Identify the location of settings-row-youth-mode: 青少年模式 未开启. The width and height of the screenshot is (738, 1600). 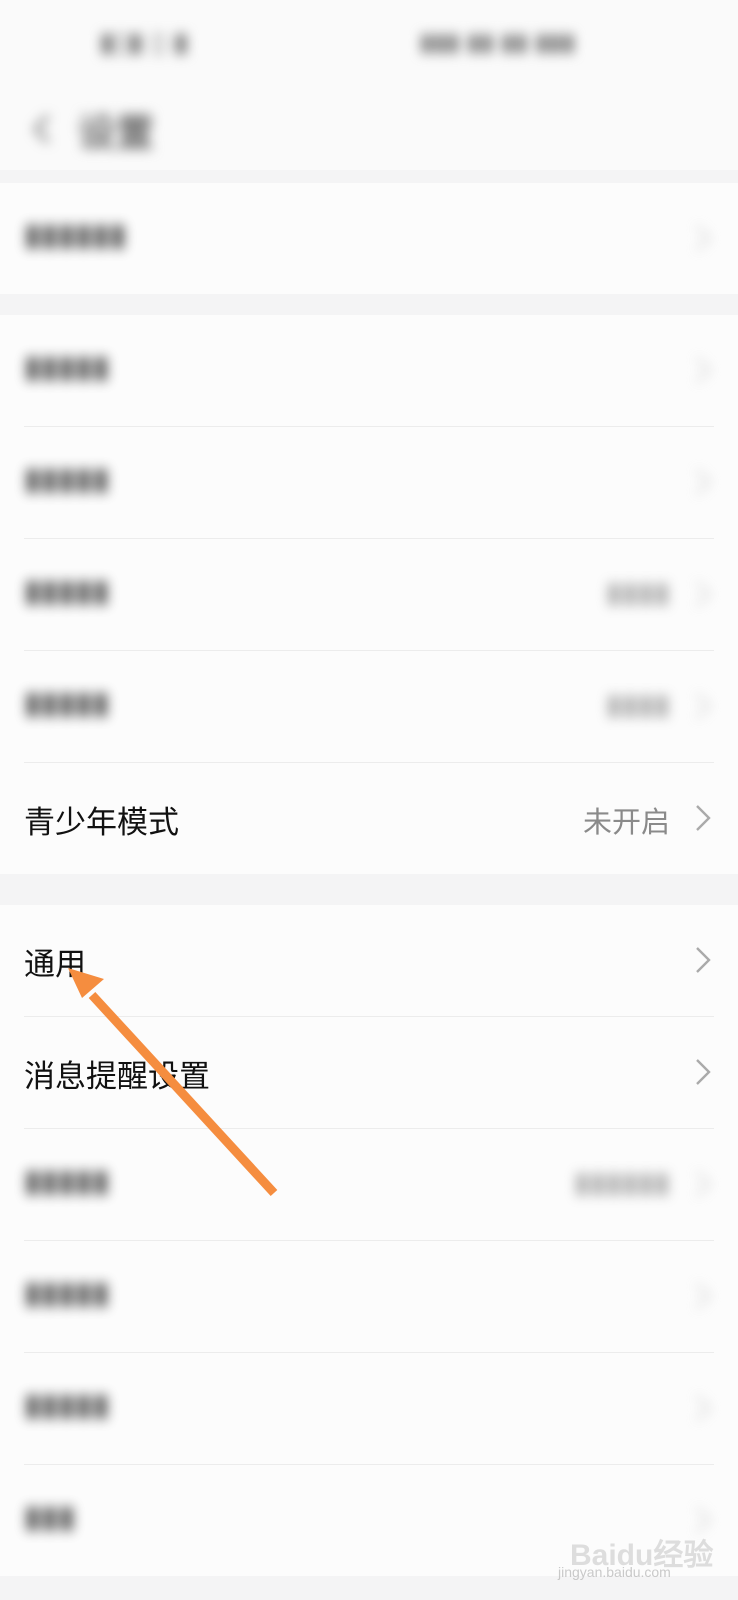
(369, 818).